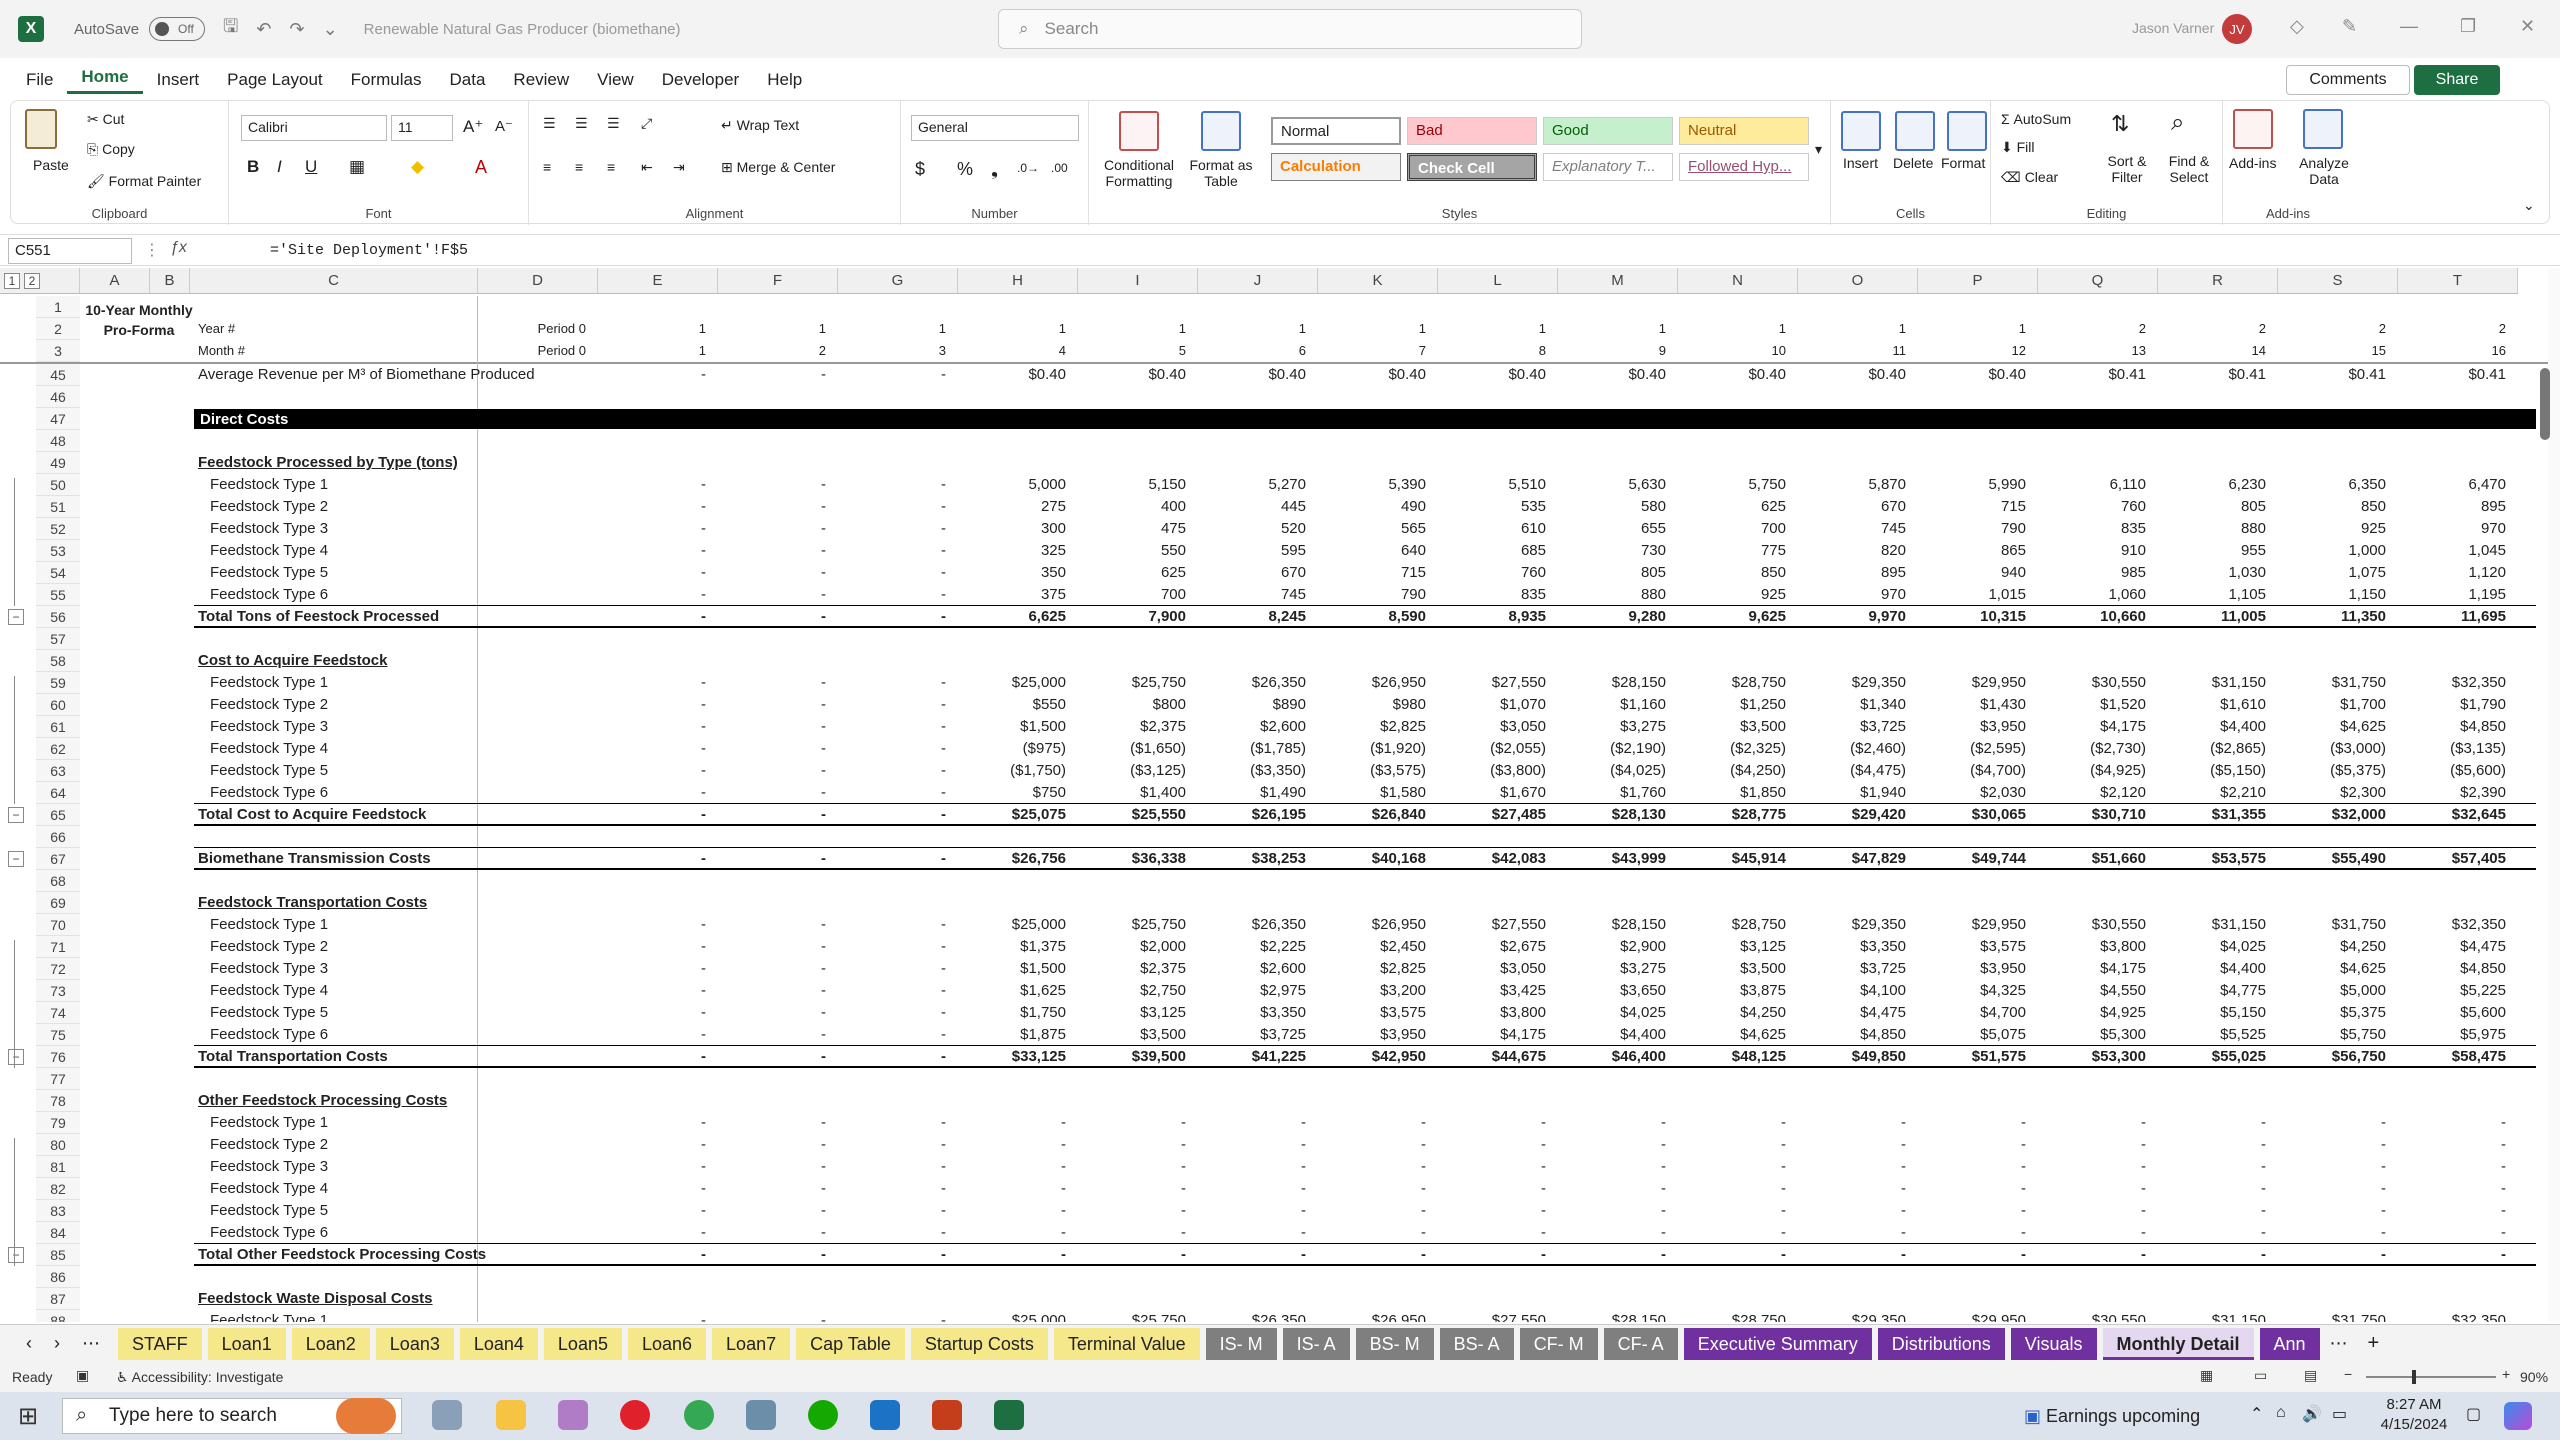  Describe the element at coordinates (1498, 947) in the screenshot. I see `value-cell: $2,675` at that location.